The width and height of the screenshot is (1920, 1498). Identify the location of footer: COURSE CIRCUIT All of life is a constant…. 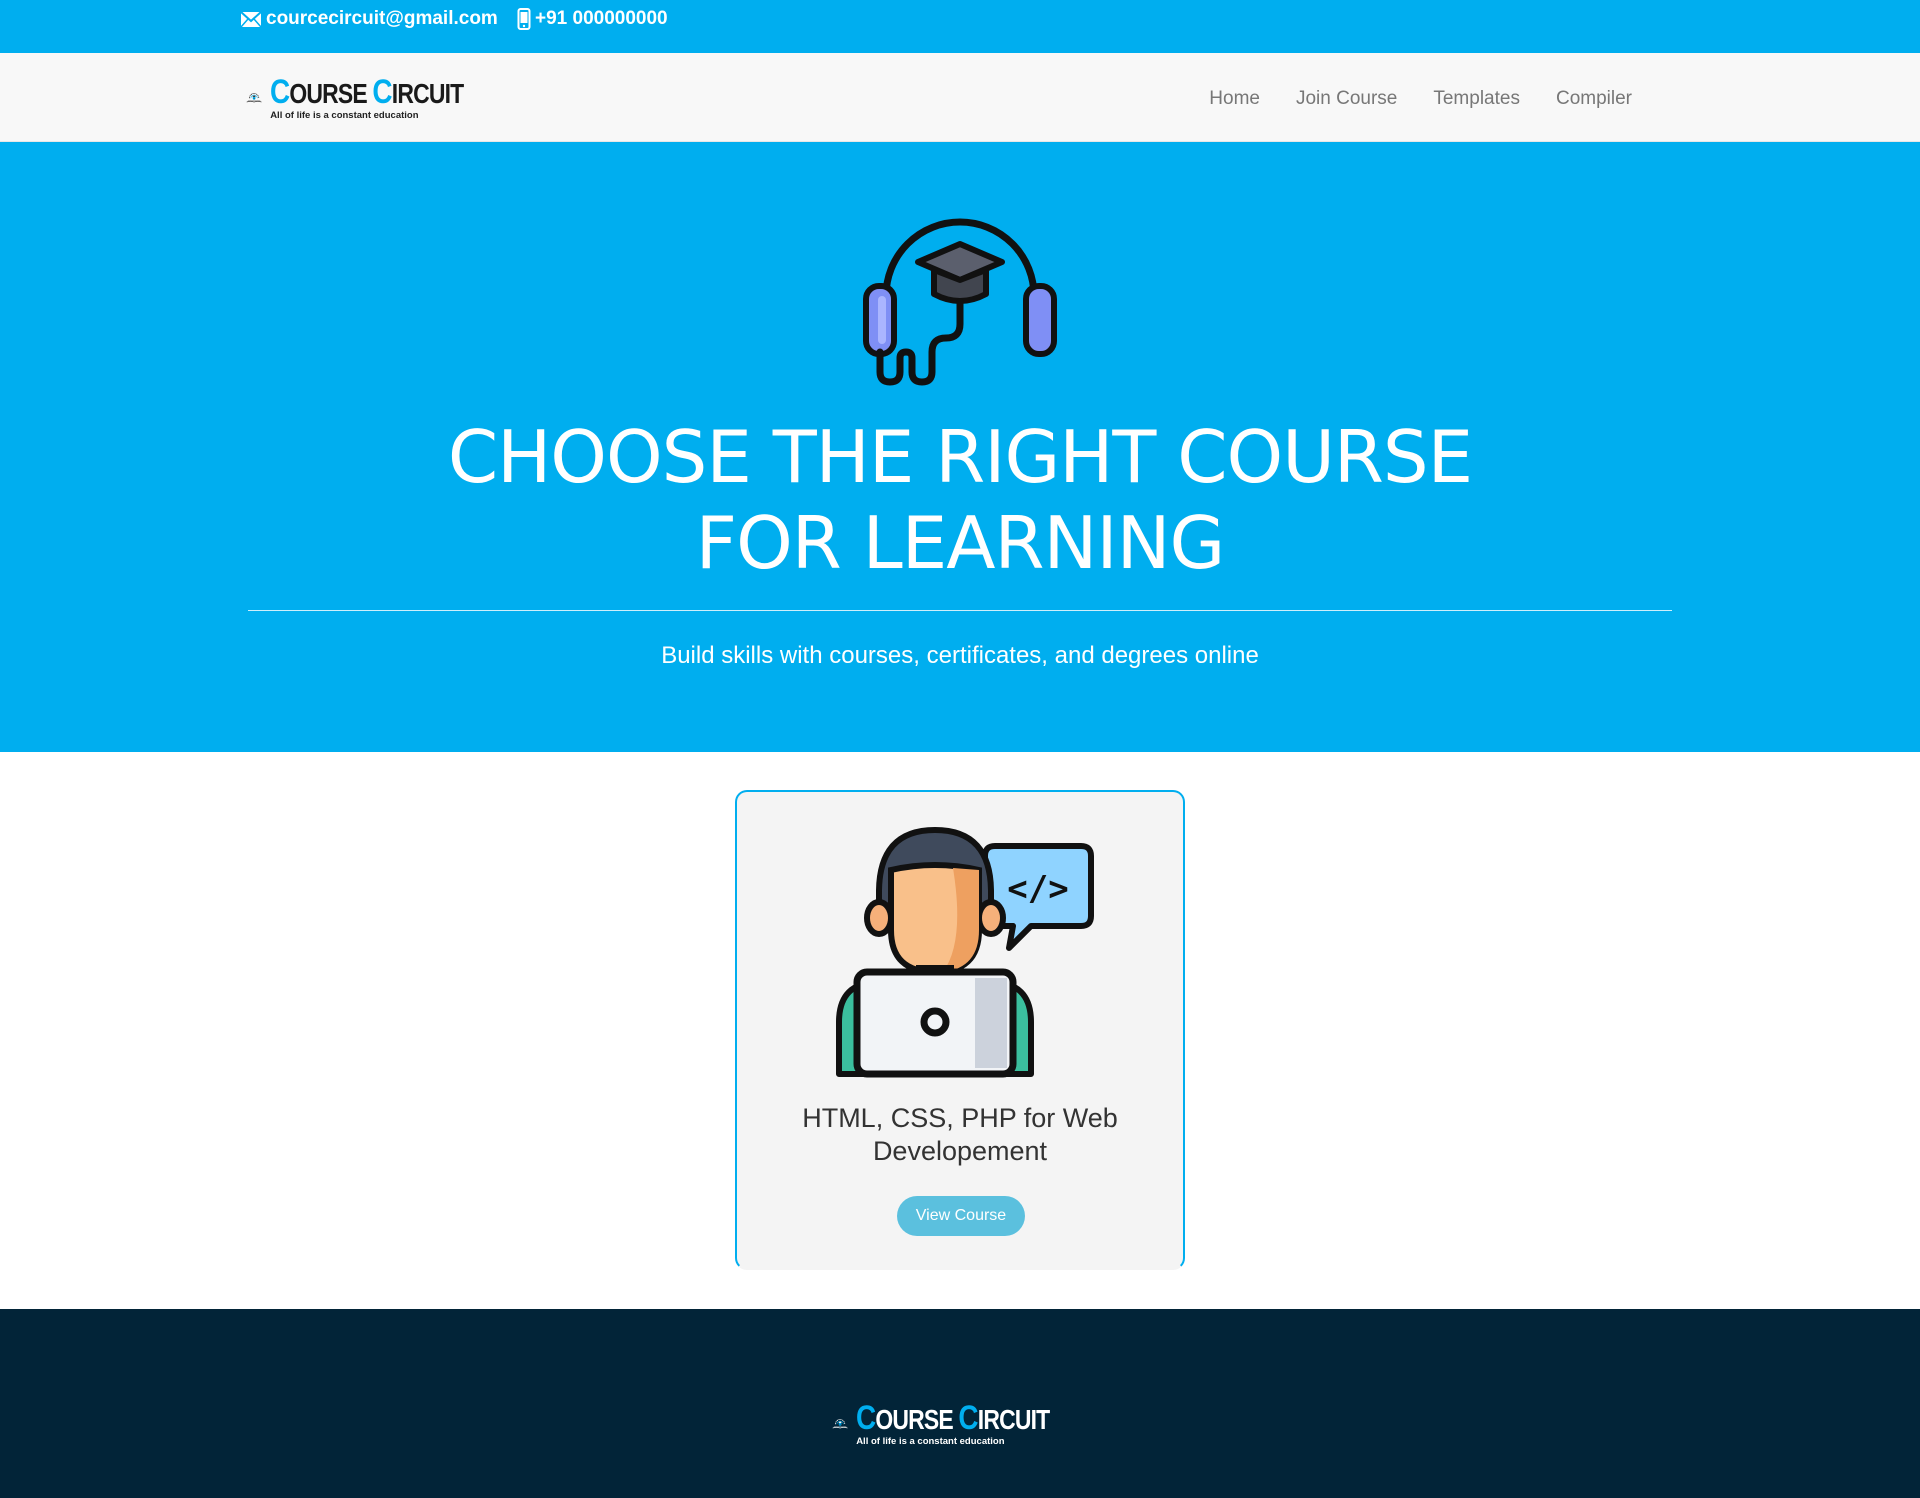
(960, 1403).